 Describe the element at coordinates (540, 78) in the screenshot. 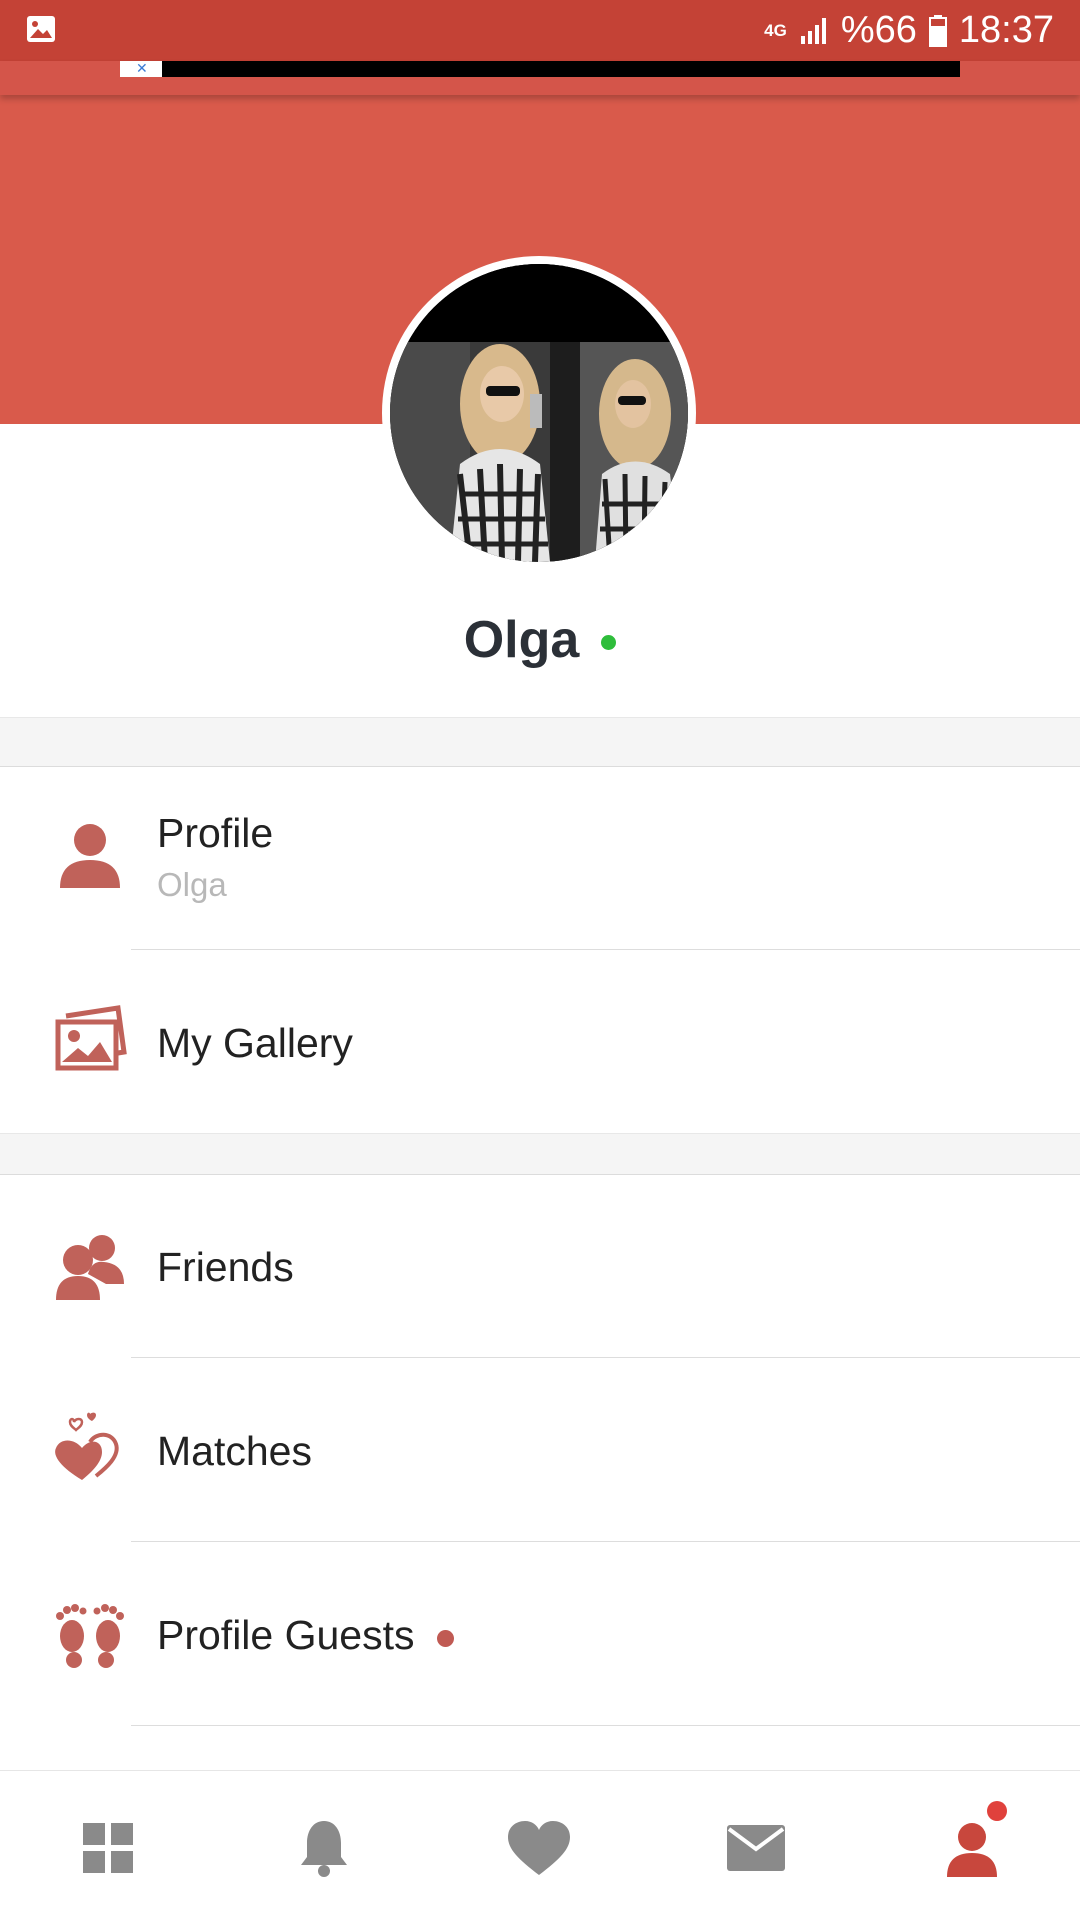

I see `toolbar: ✕` at that location.